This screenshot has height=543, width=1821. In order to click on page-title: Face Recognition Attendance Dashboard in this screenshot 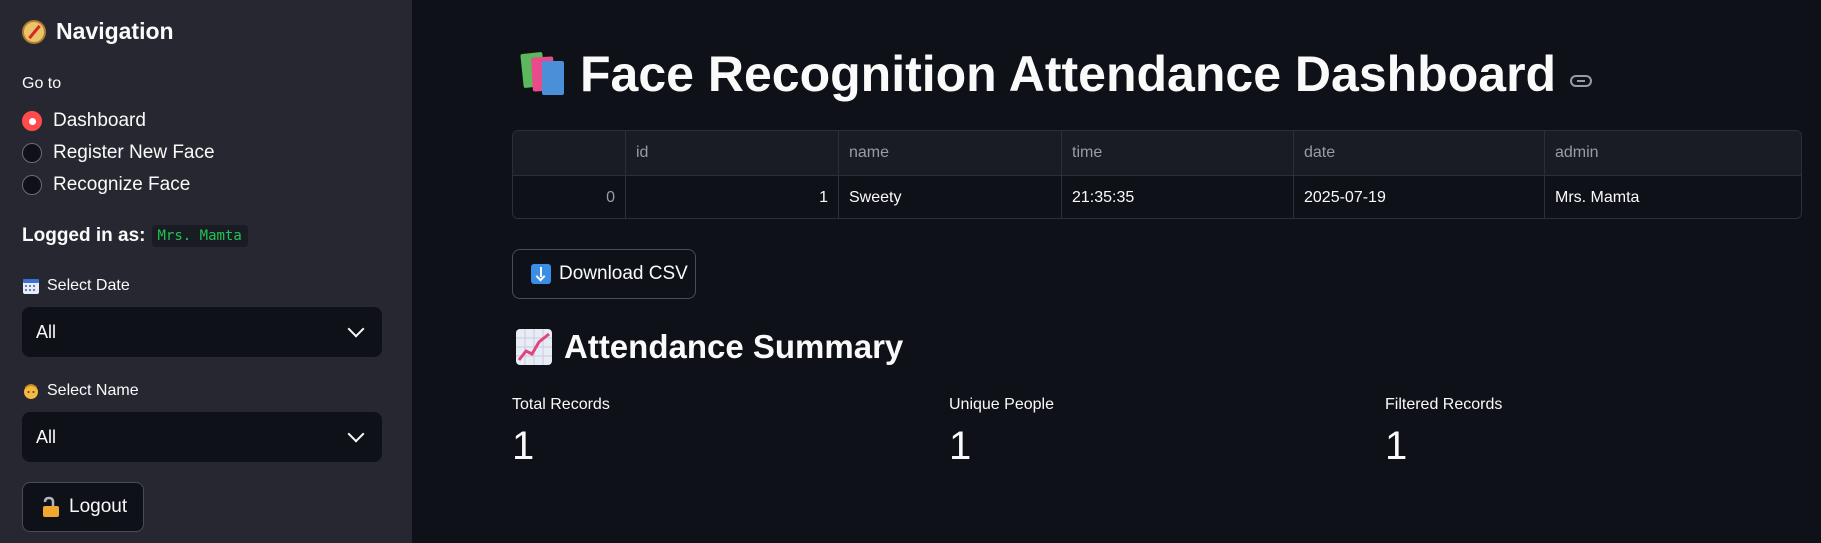, I will do `click(1056, 74)`.